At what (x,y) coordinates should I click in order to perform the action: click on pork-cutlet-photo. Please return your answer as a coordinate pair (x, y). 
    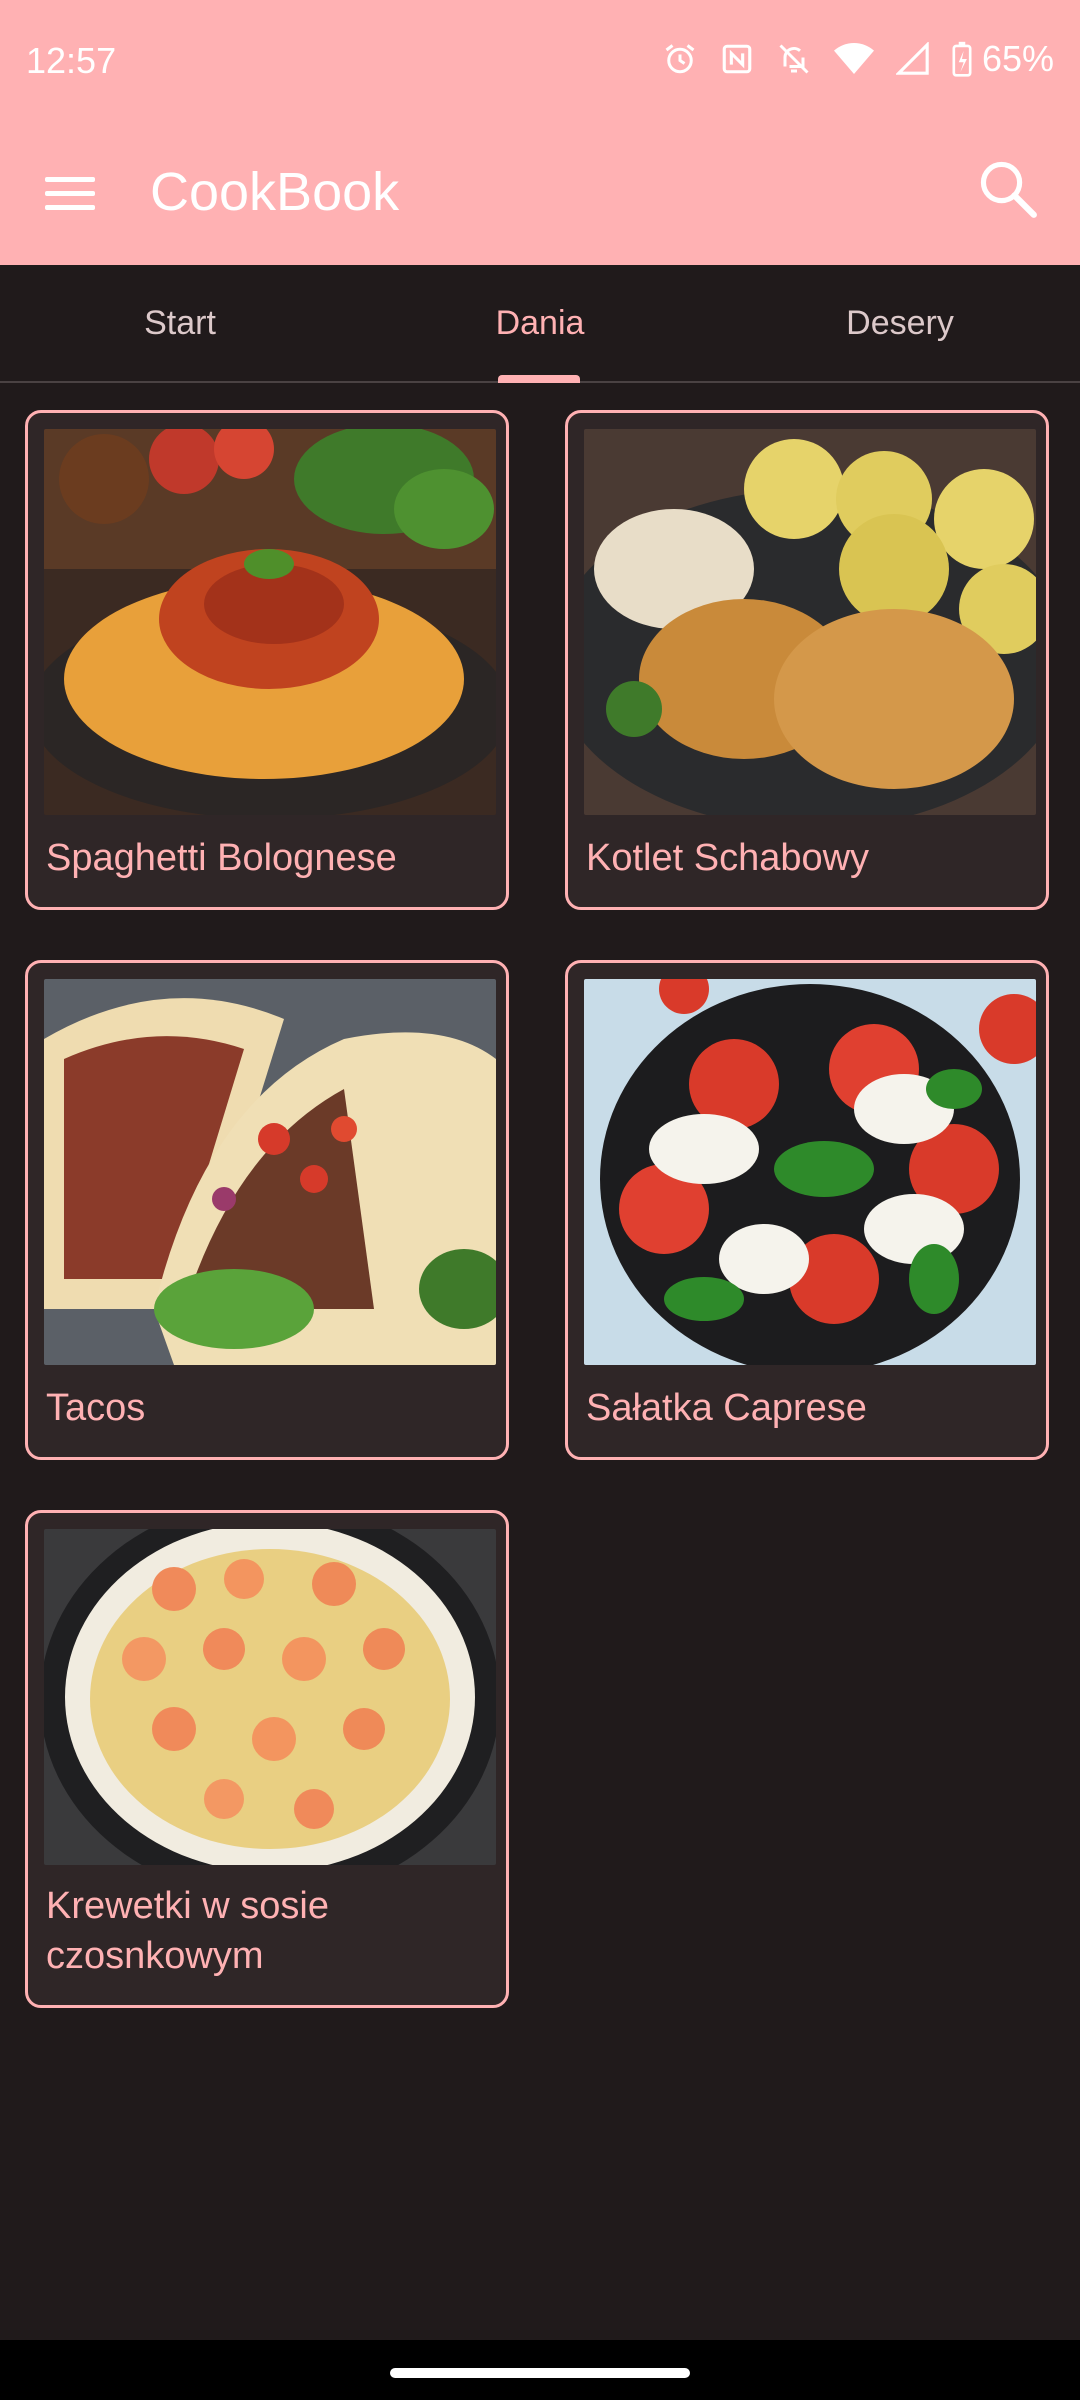
    Looking at the image, I should click on (810, 622).